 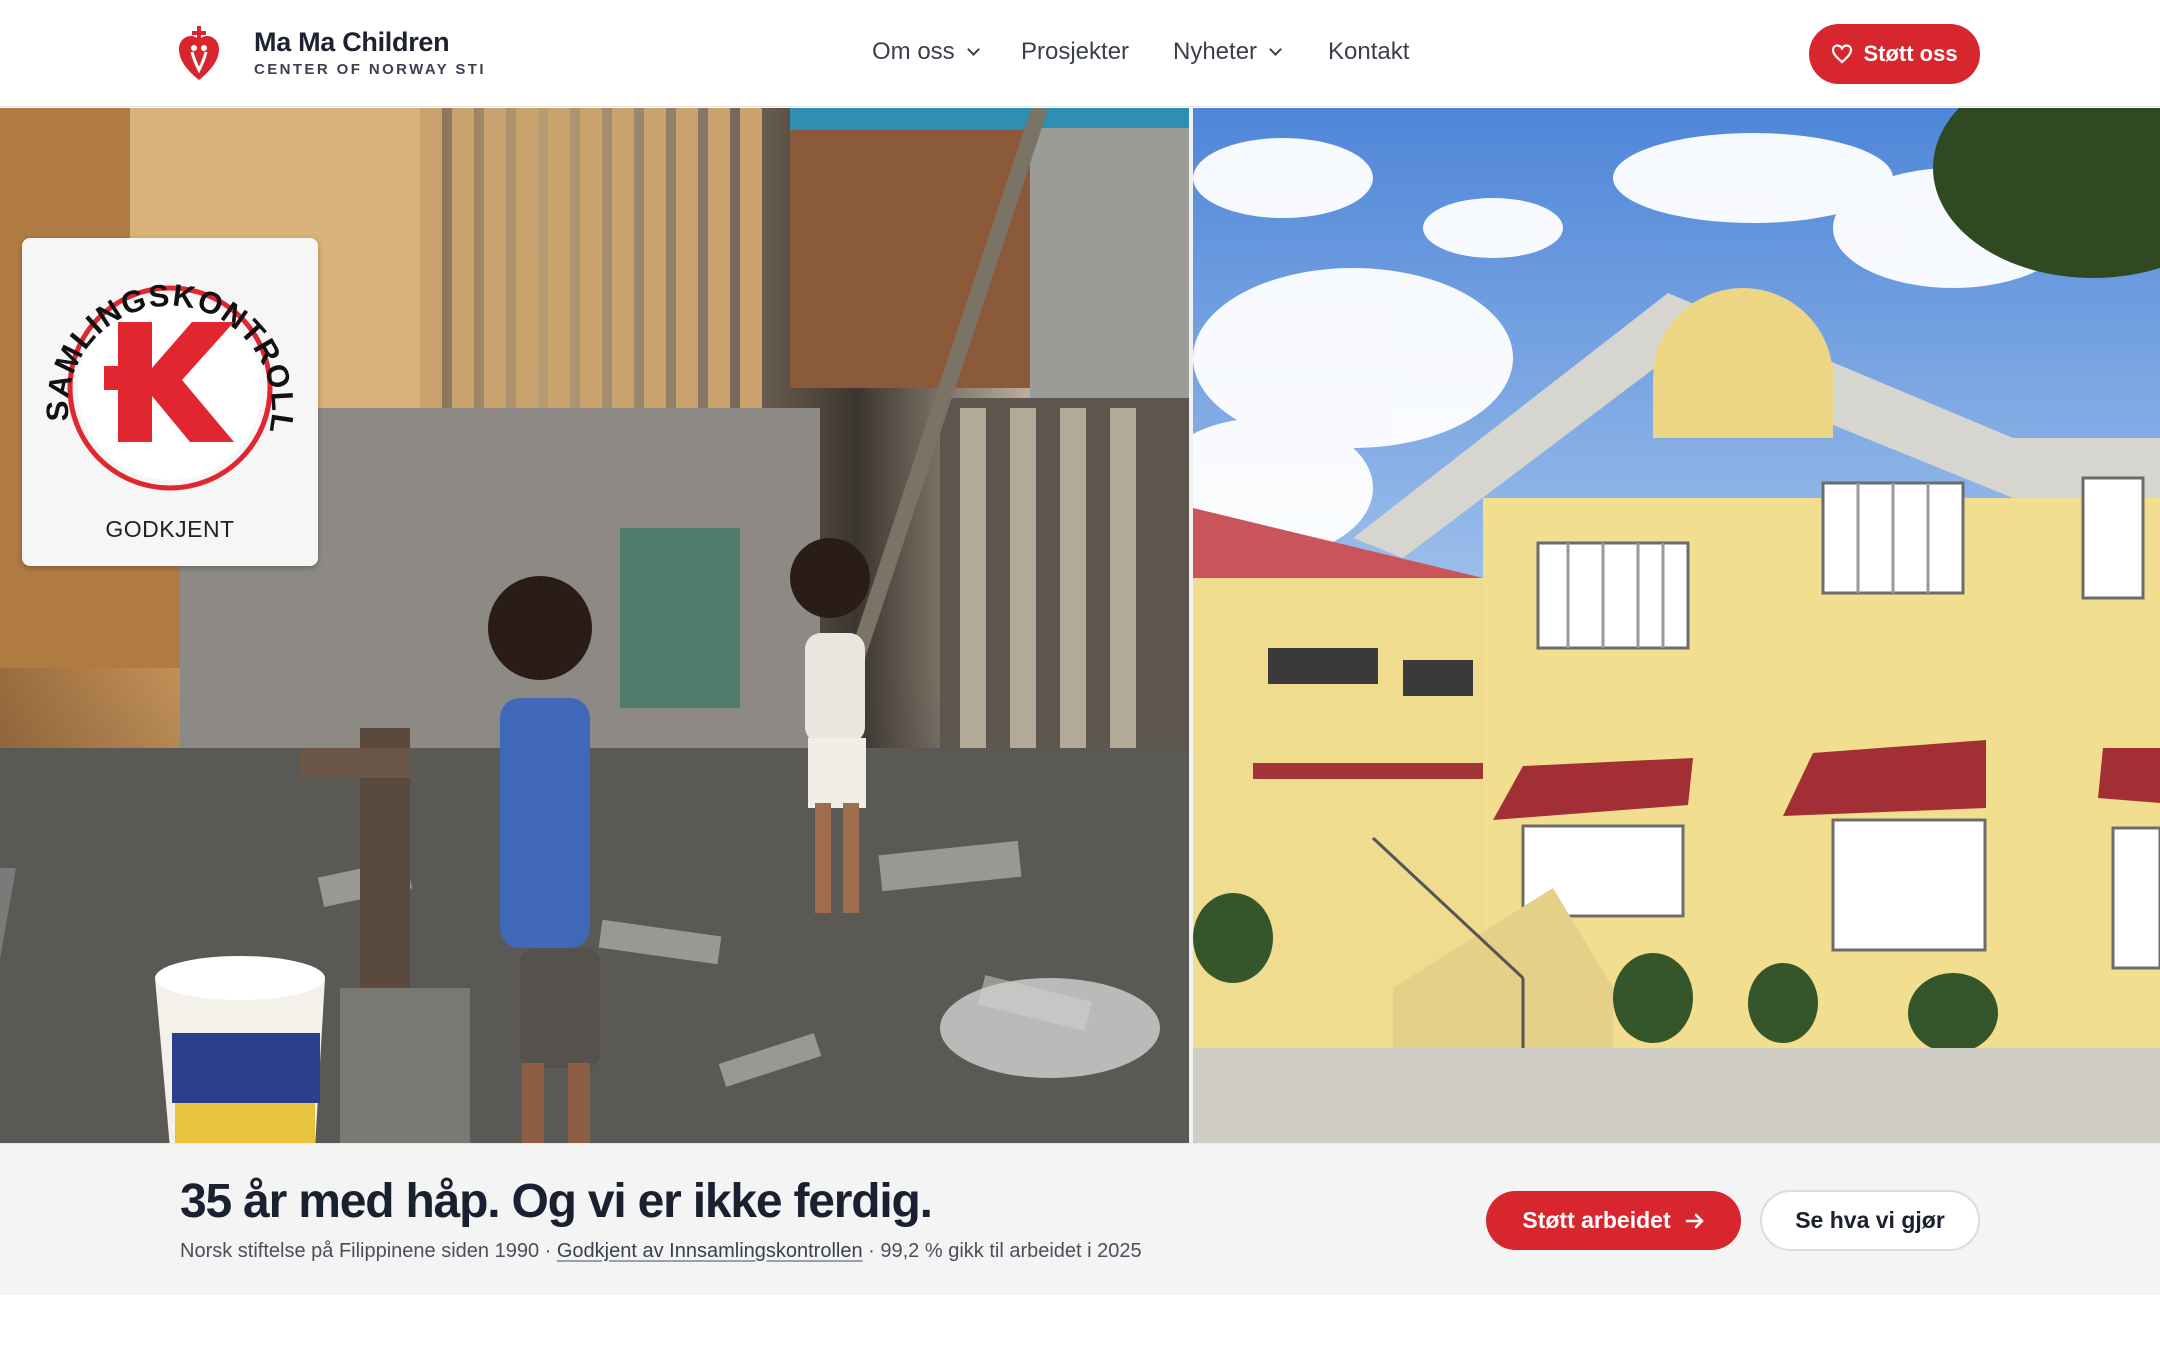 I want to click on arrow-right-icon, so click(x=1694, y=1220).